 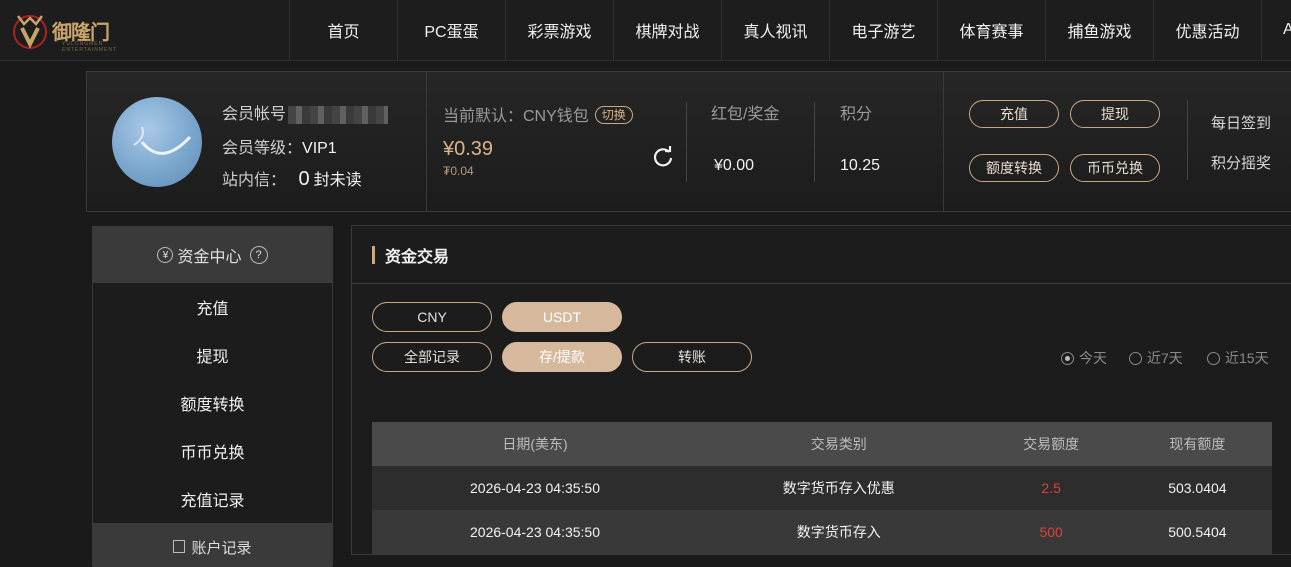 I want to click on daily-signin-link: 每日签到, so click(x=1241, y=122).